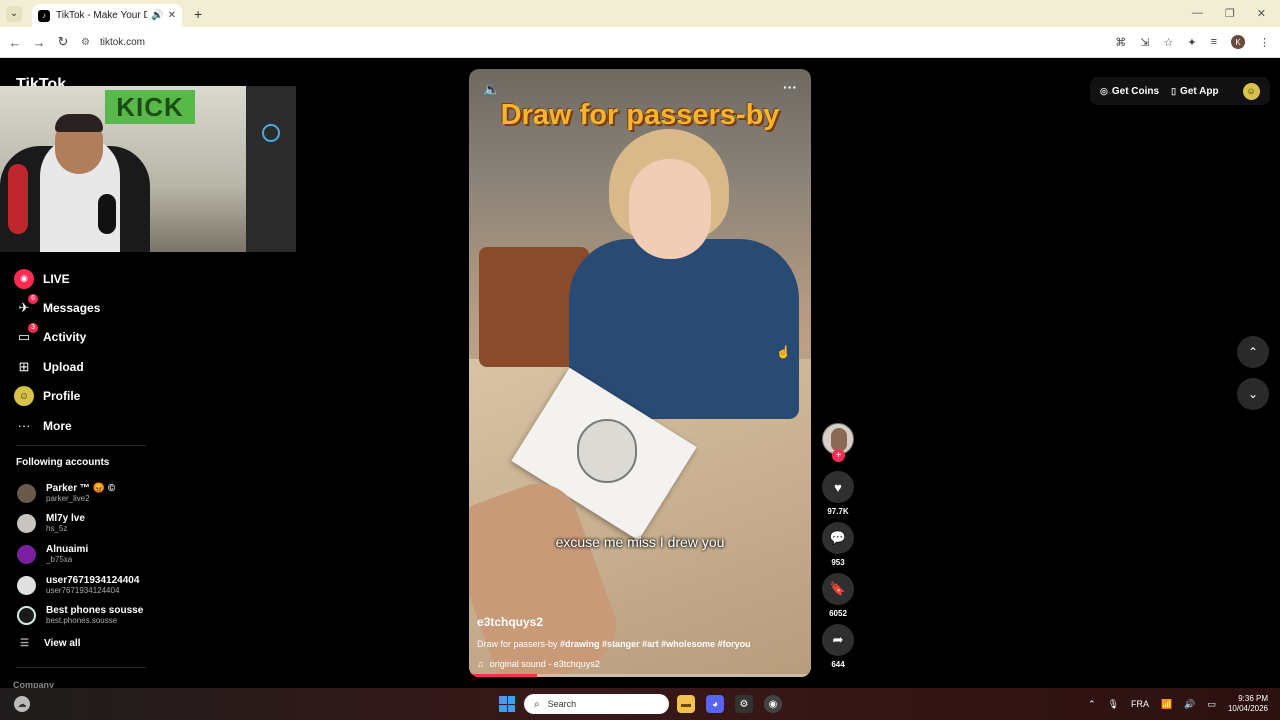 This screenshot has width=1280, height=720. Describe the element at coordinates (1211, 704) in the screenshot. I see `battery-icon: ▭` at that location.